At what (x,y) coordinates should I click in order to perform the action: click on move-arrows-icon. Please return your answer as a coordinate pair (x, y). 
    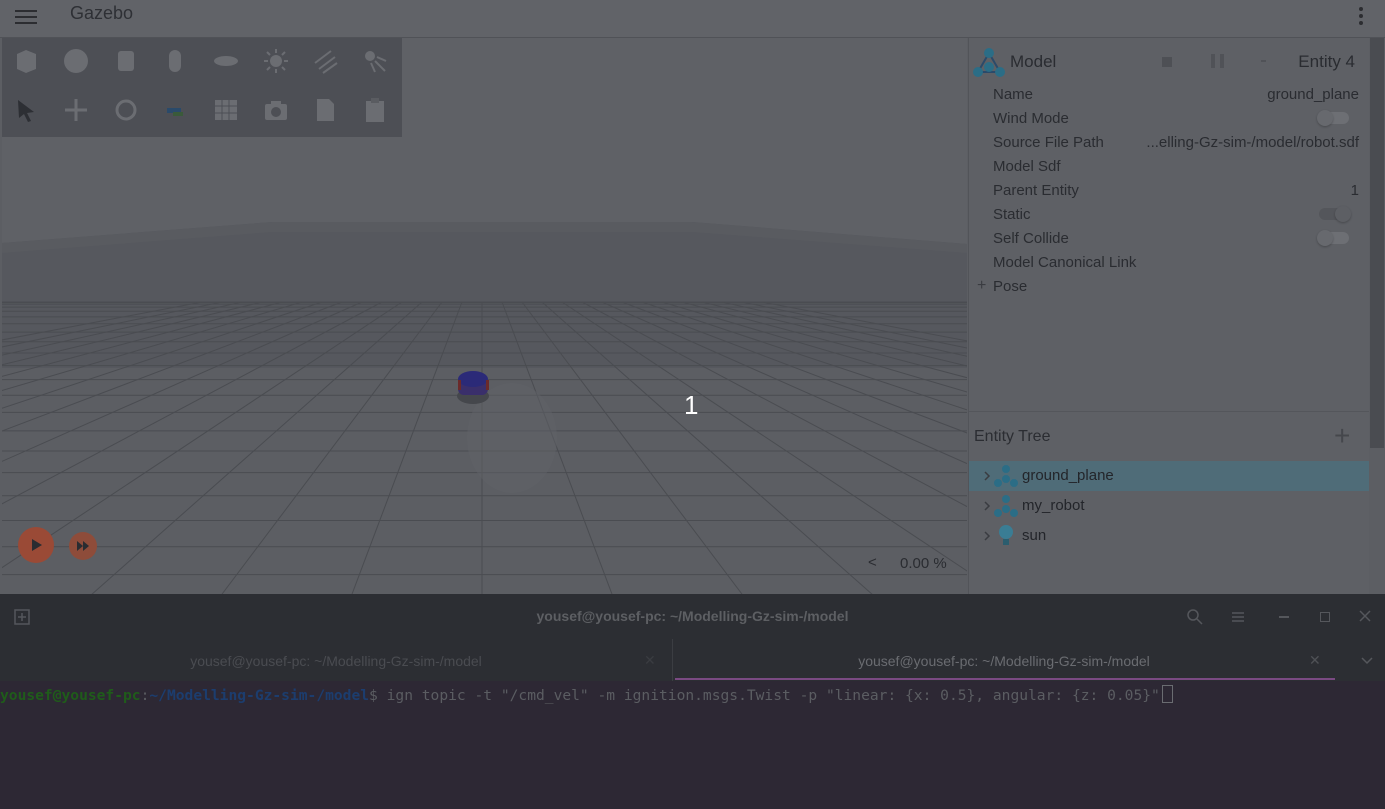
    Looking at the image, I should click on (76, 110).